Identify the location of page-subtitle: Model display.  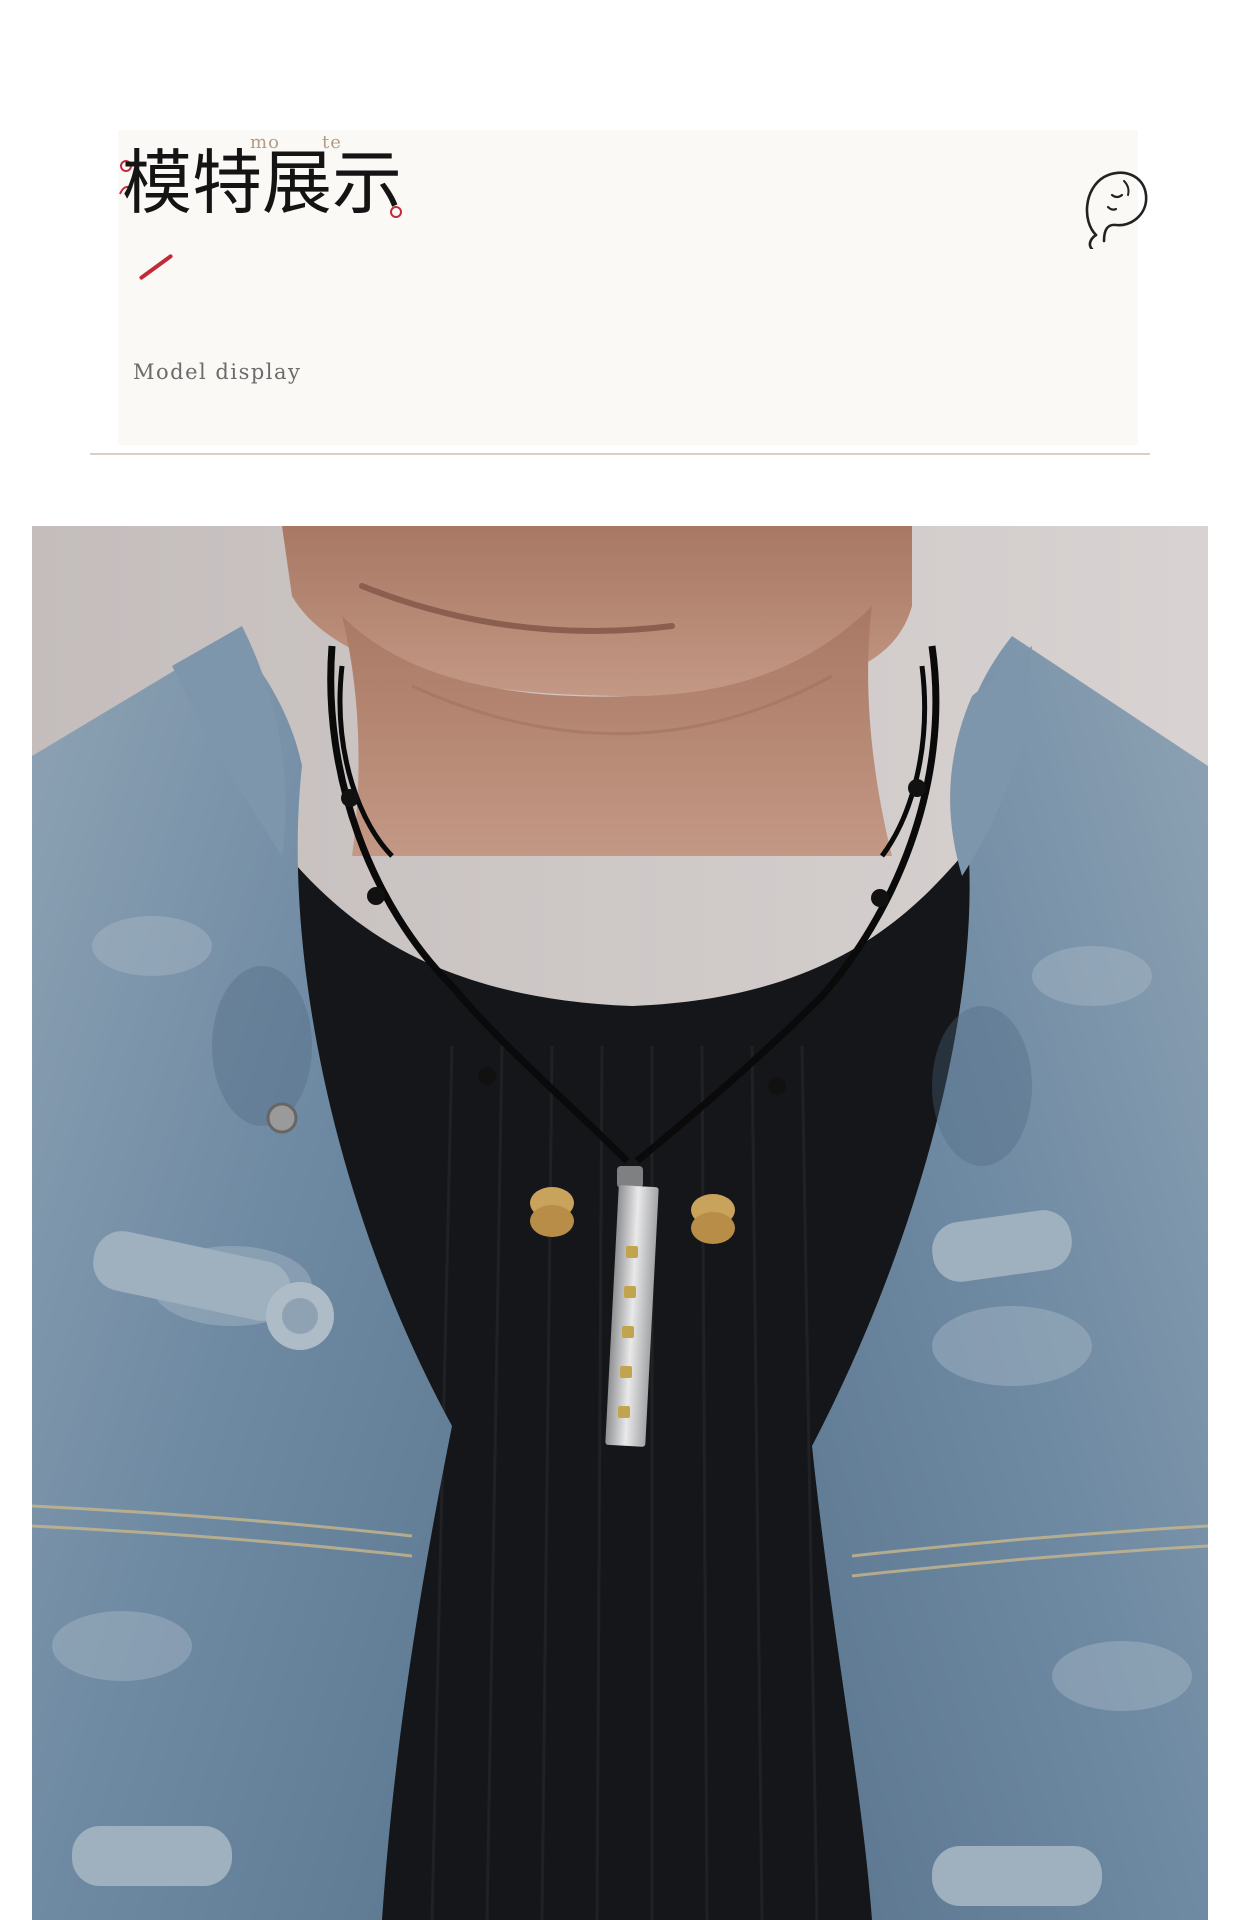
(217, 372).